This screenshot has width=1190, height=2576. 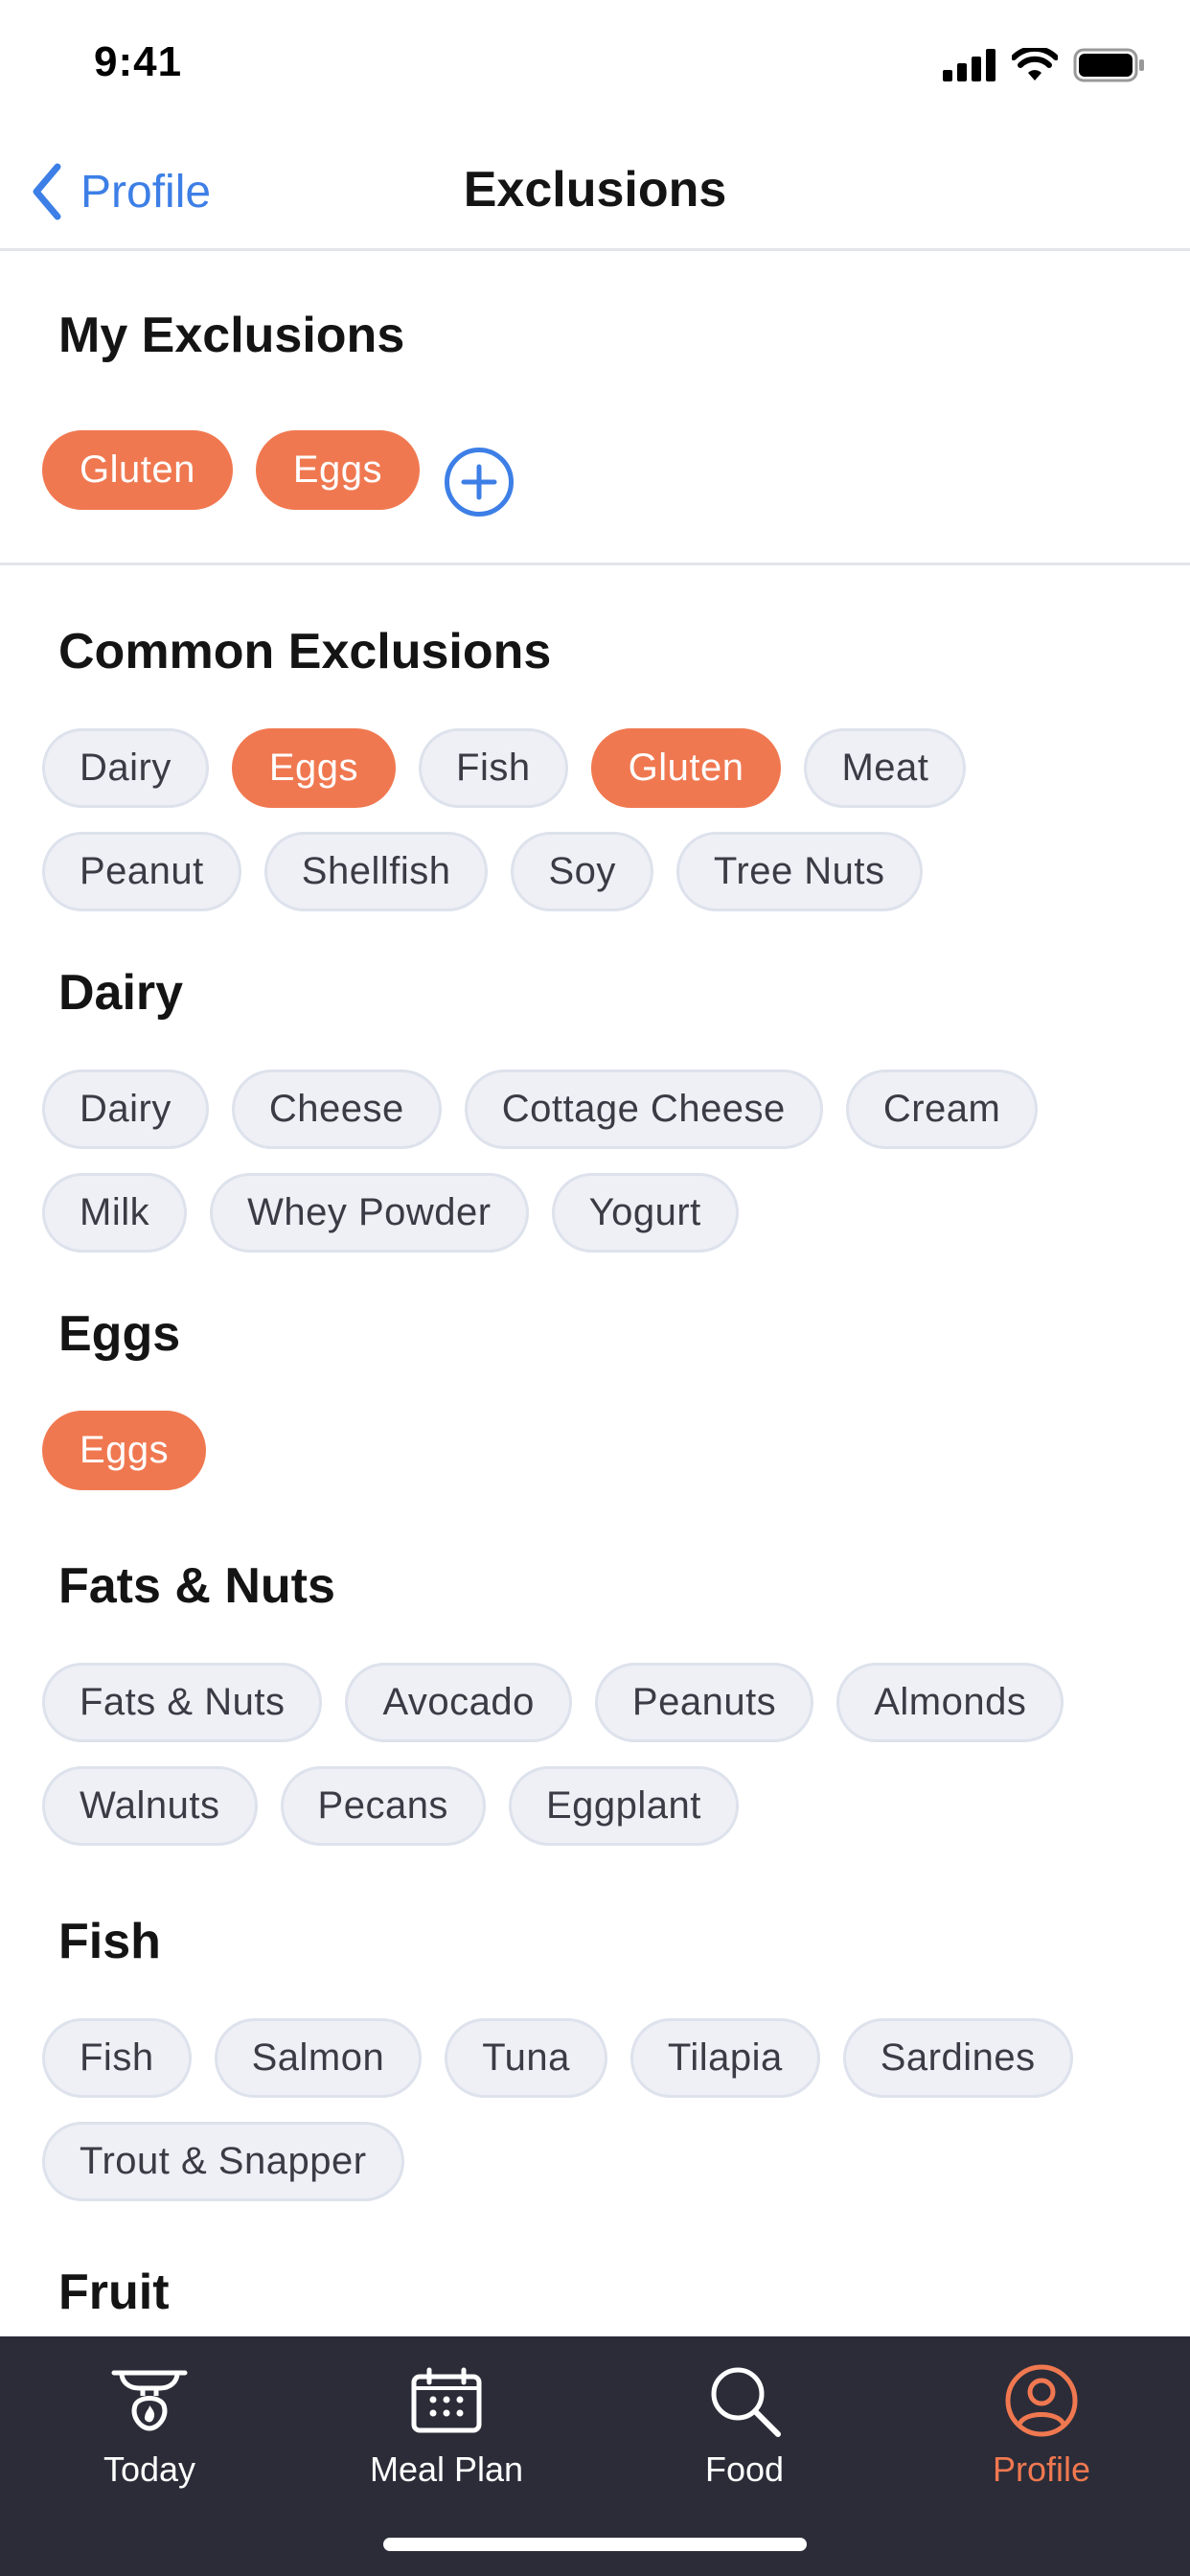 What do you see at coordinates (725, 2058) in the screenshot?
I see `chip-tilapia: Tilapia` at bounding box center [725, 2058].